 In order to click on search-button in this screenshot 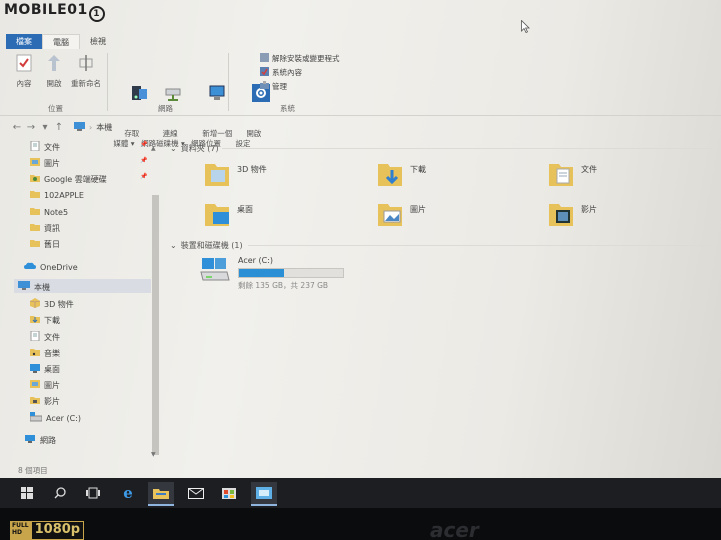, I will do `click(60, 493)`.